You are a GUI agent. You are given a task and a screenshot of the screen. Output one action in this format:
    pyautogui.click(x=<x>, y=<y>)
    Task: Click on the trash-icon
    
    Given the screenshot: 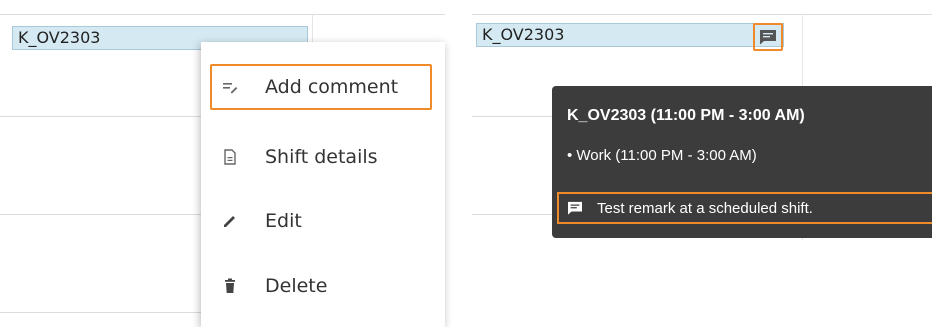 What is the action you would take?
    pyautogui.click(x=230, y=286)
    